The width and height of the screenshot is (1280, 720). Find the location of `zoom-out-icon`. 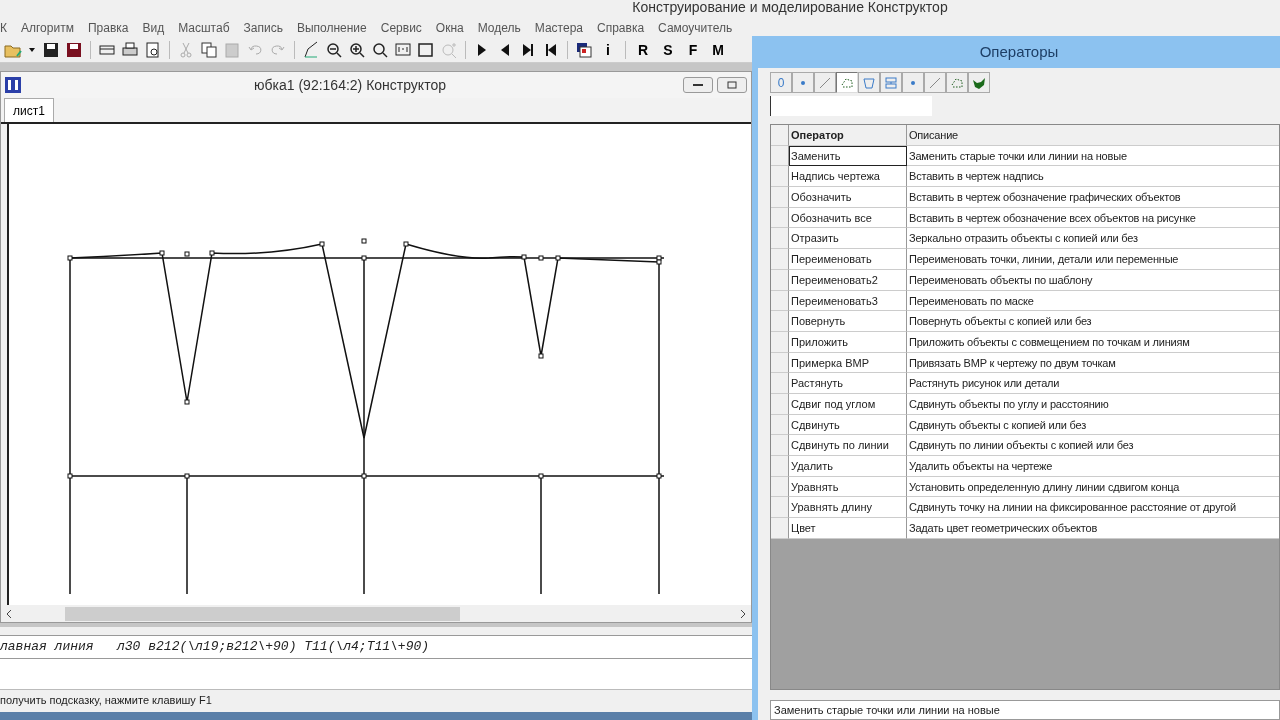

zoom-out-icon is located at coordinates (334, 50).